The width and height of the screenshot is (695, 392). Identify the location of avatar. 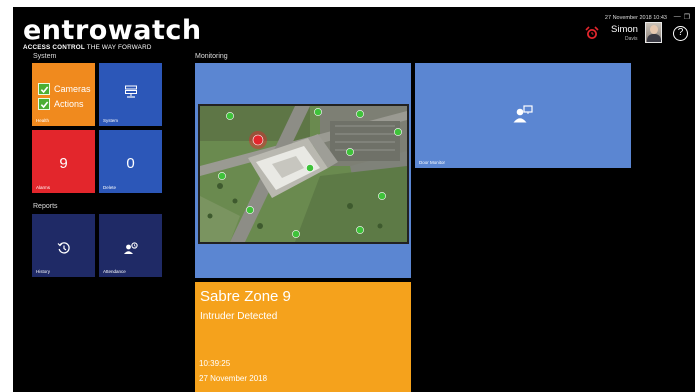
(653, 32).